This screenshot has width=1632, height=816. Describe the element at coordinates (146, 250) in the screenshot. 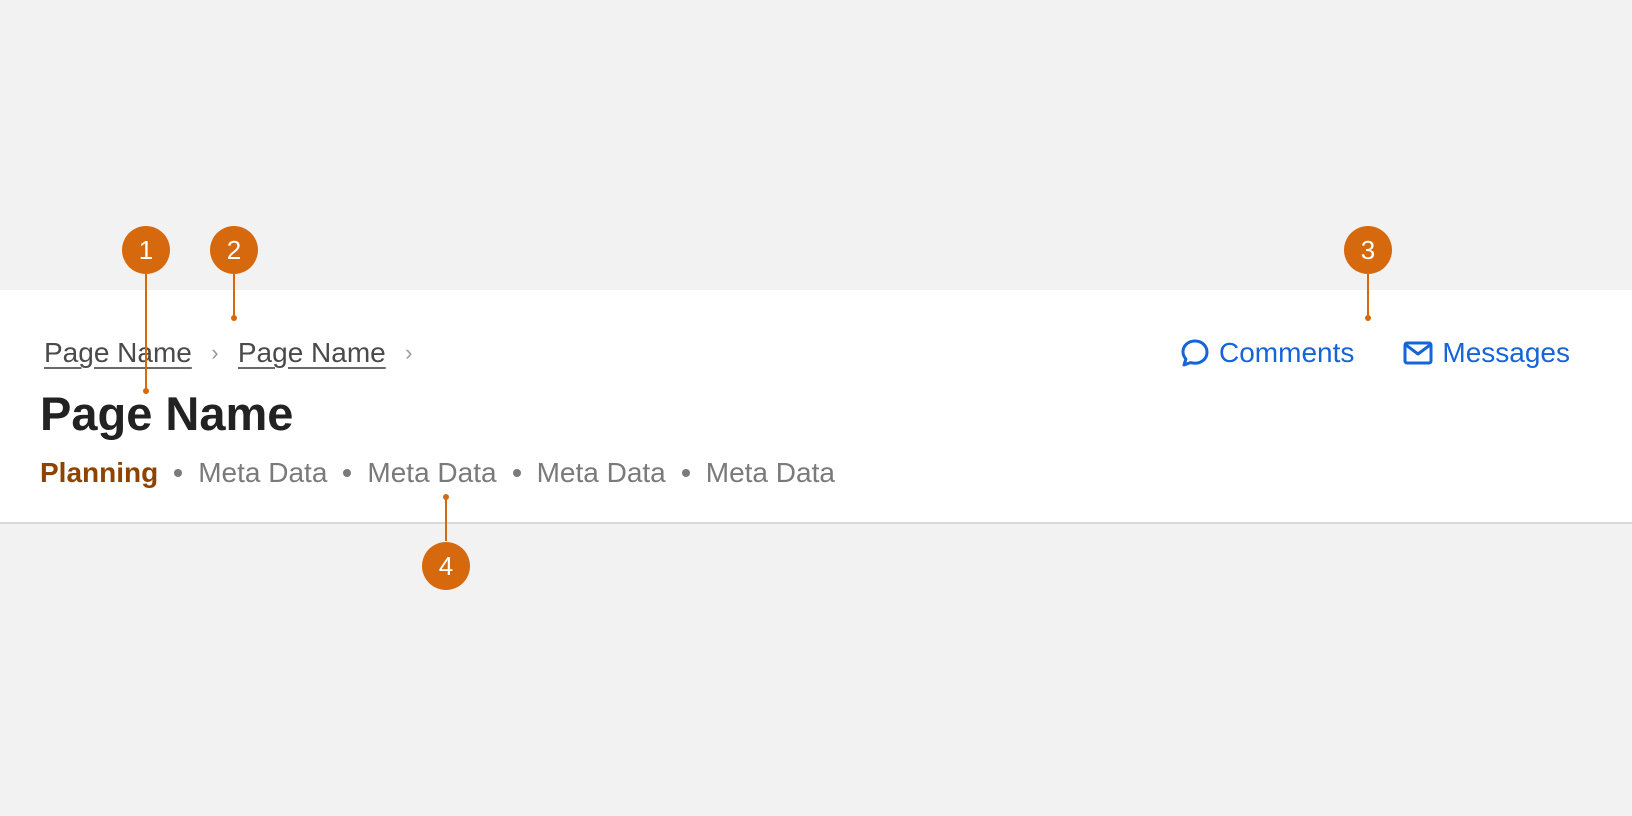

I see `annotation-marker-1: 1` at that location.